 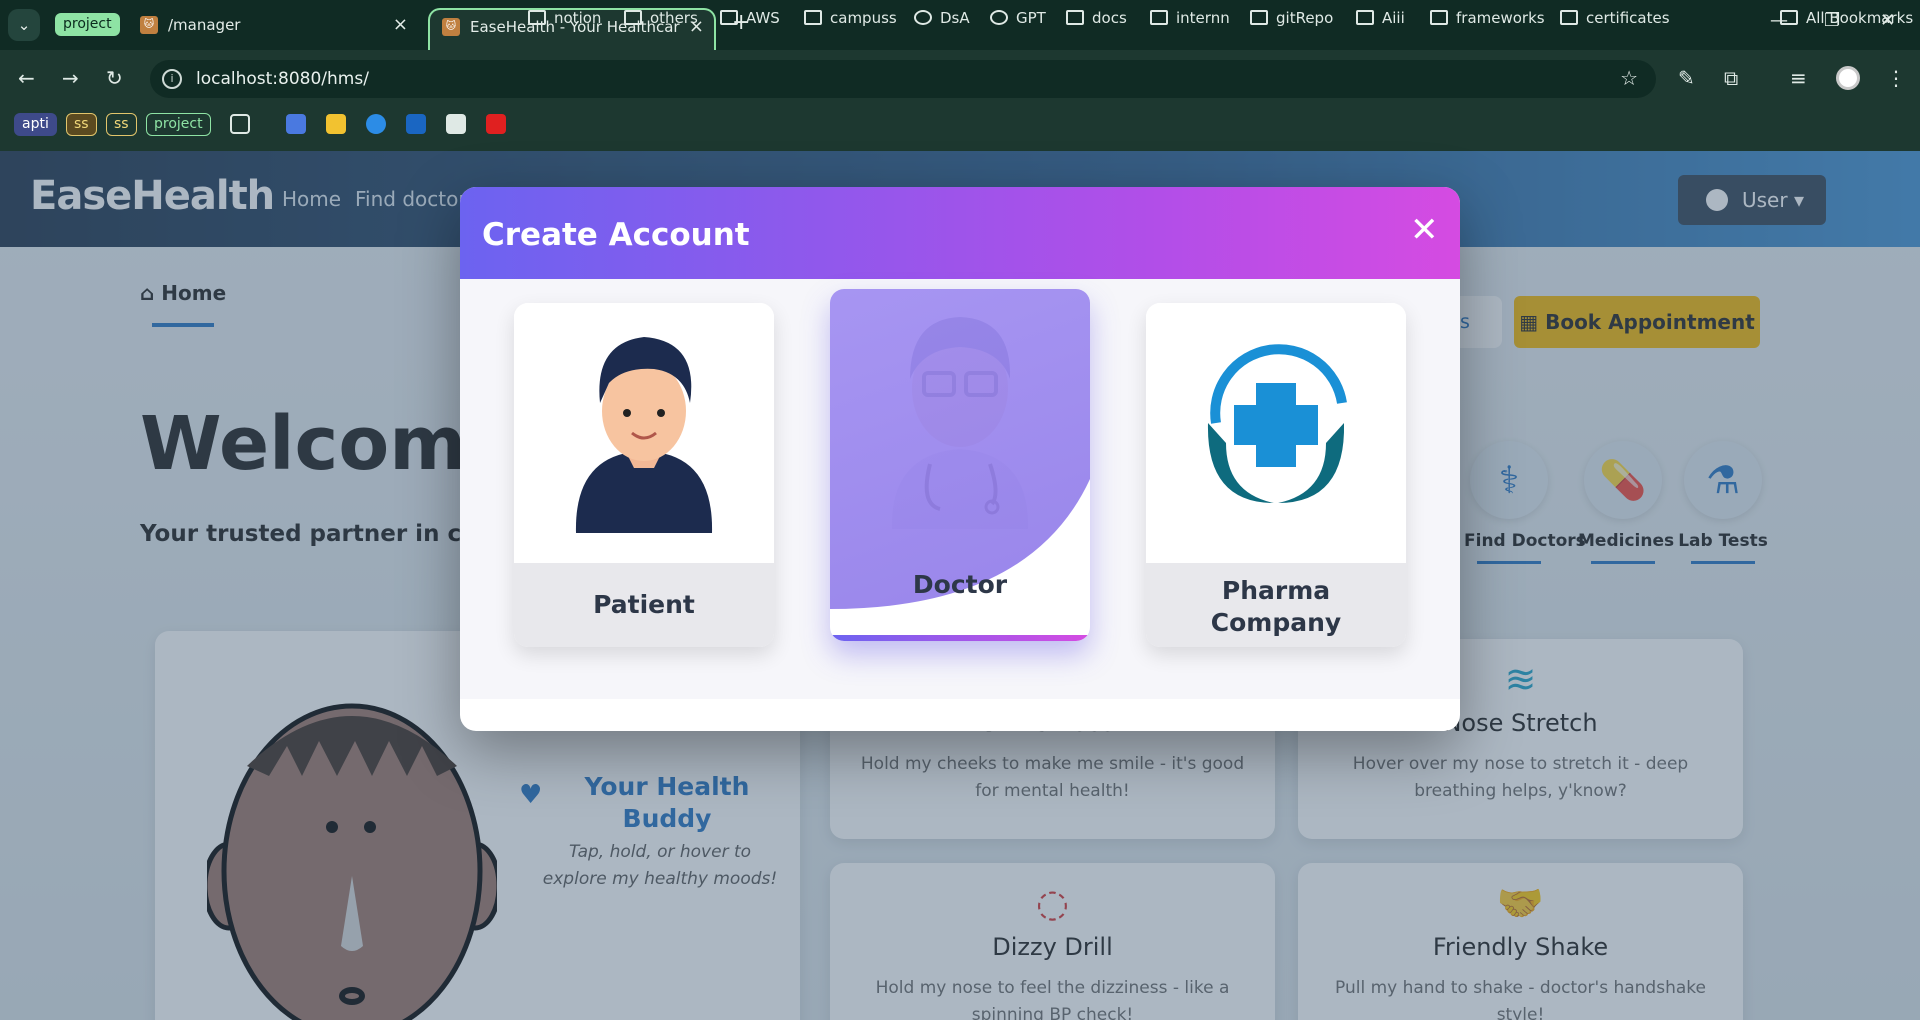 I want to click on bookmark-others: others, so click(x=661, y=18).